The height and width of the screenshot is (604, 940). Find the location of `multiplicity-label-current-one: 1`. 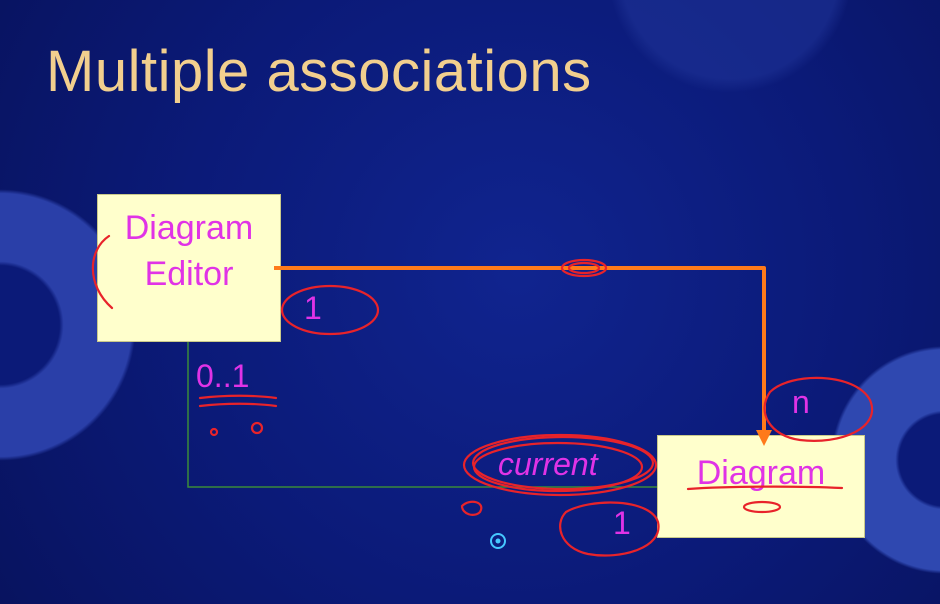

multiplicity-label-current-one: 1 is located at coordinates (622, 523).